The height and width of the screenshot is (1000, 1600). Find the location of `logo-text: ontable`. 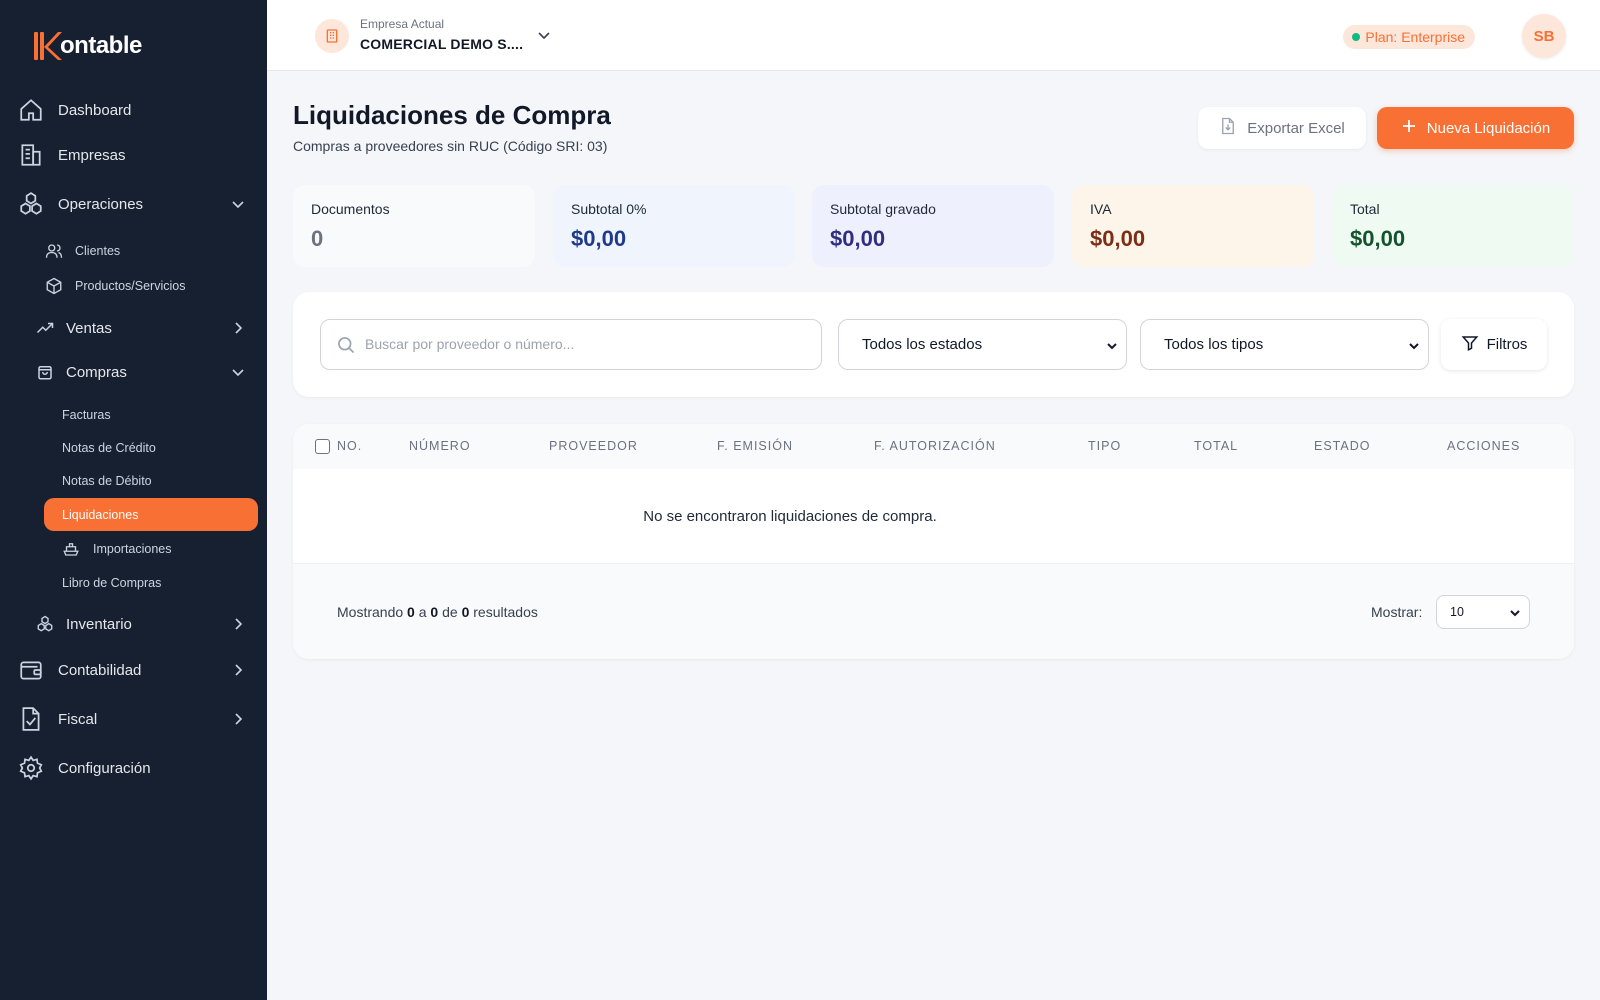

logo-text: ontable is located at coordinates (101, 45).